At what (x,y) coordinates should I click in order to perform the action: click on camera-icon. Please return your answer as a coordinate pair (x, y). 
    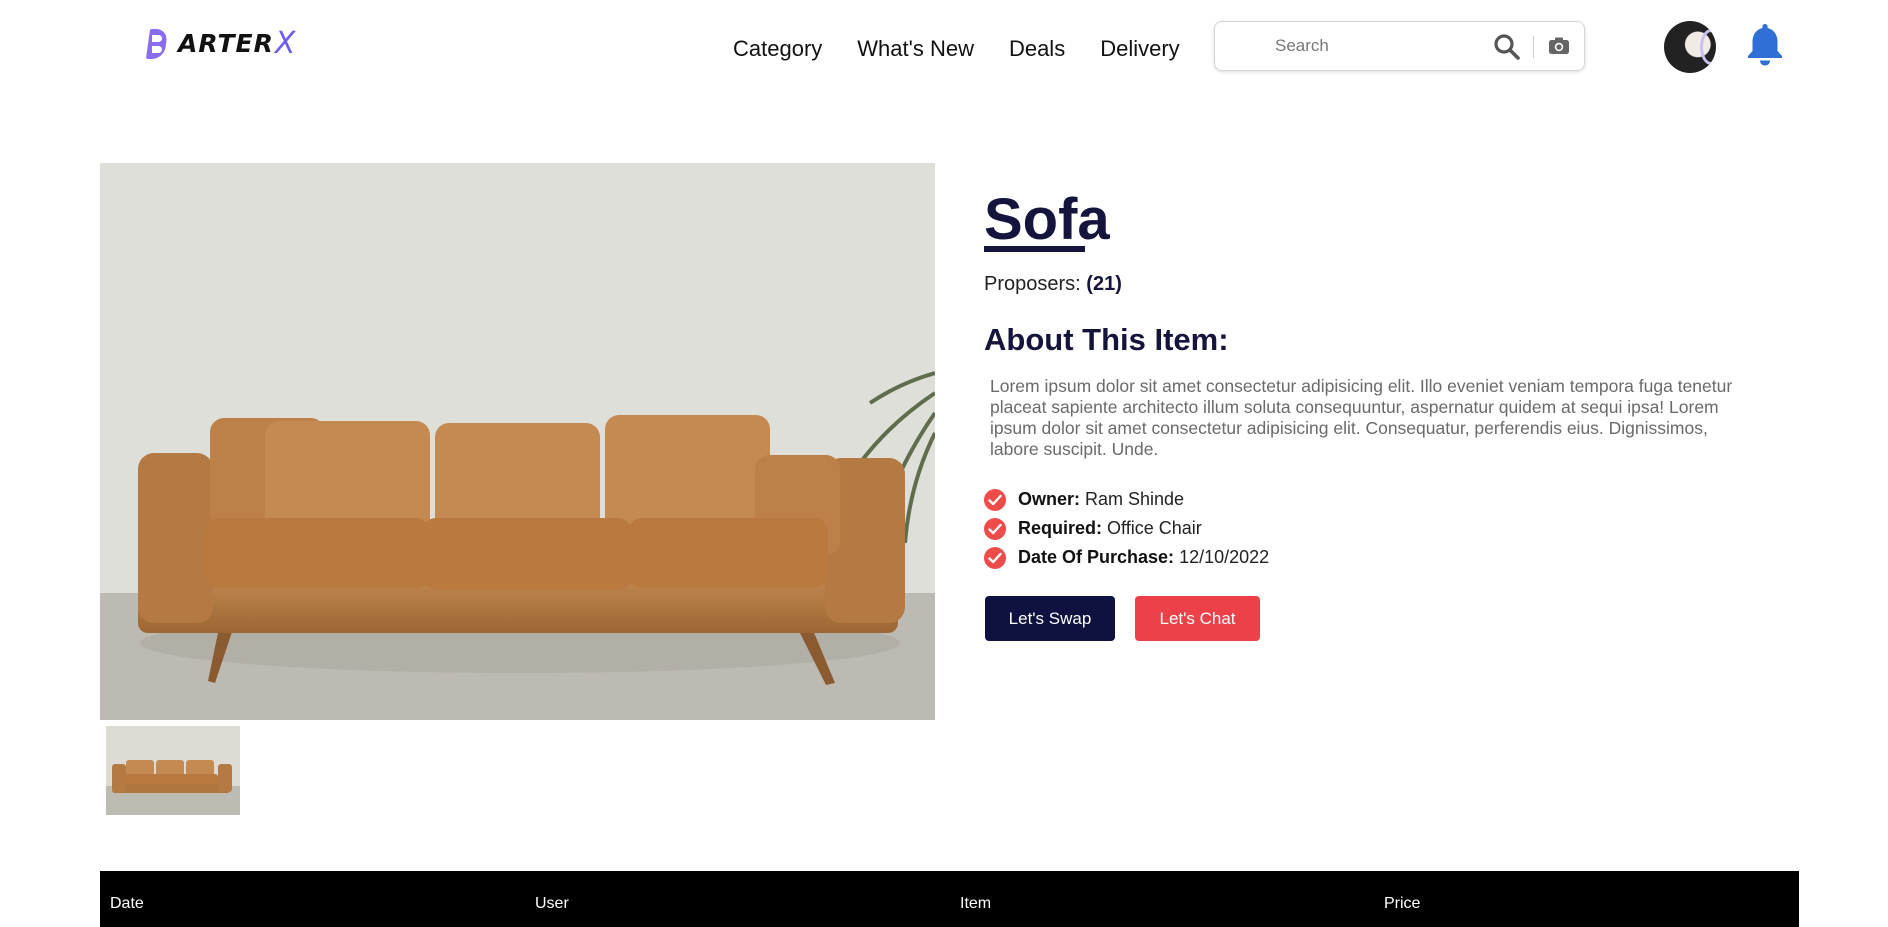
    Looking at the image, I should click on (1559, 48).